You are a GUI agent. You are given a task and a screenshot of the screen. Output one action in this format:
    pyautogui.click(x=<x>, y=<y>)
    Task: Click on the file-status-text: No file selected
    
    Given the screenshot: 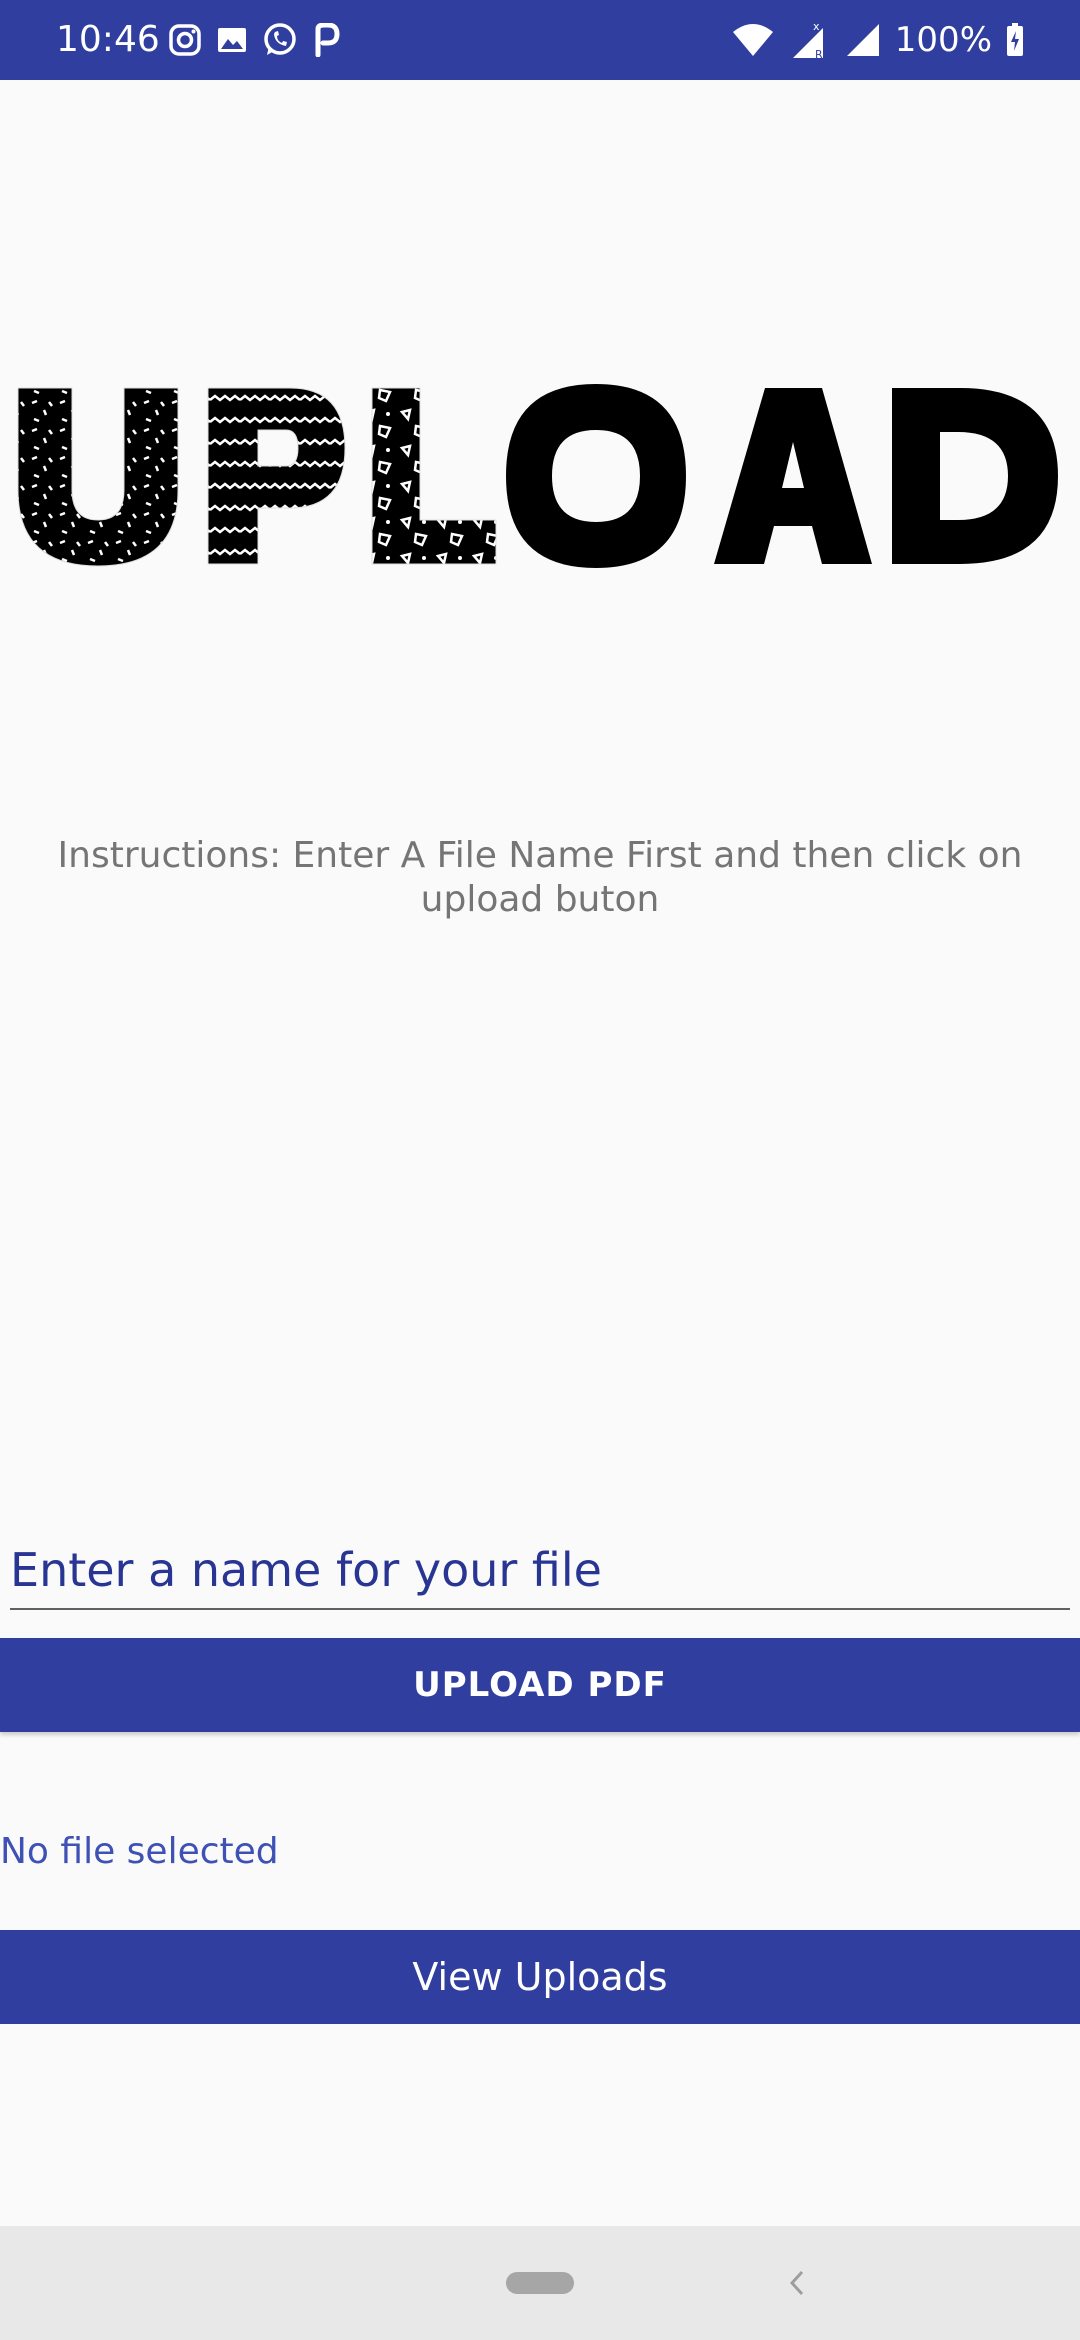 What is the action you would take?
    pyautogui.click(x=139, y=1851)
    